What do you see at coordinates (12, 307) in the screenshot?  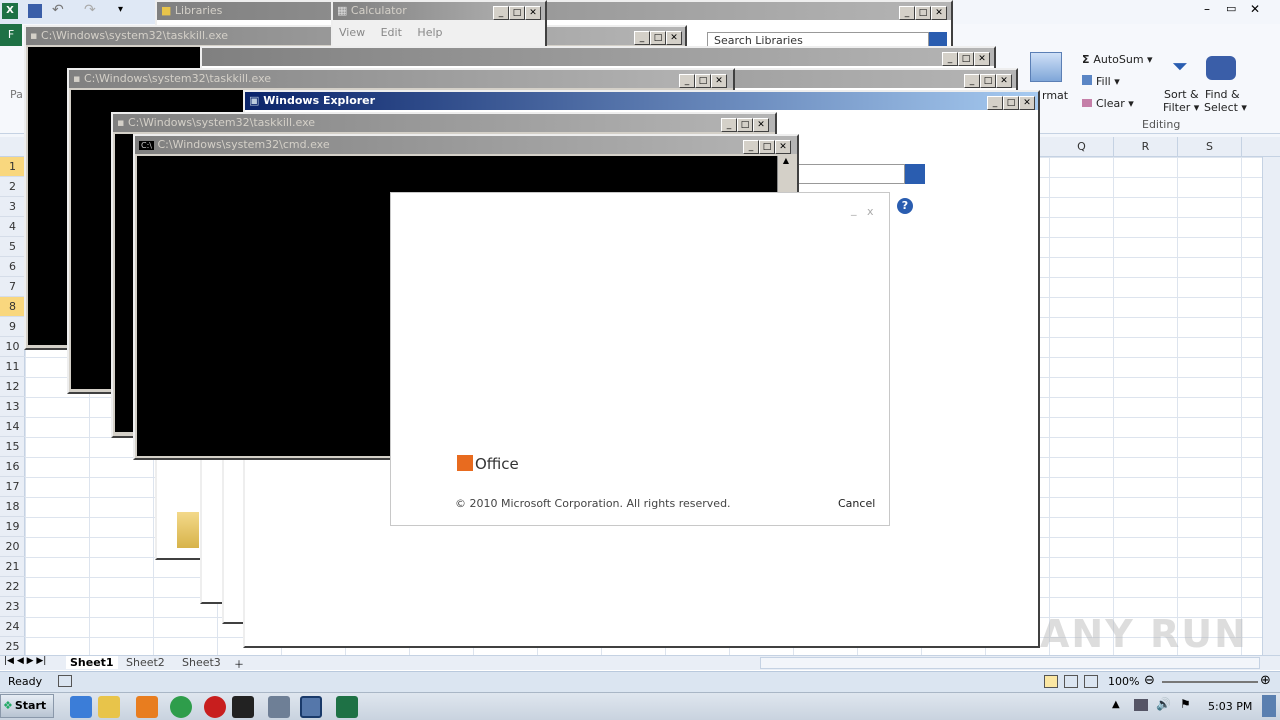 I see `row-header: 8` at bounding box center [12, 307].